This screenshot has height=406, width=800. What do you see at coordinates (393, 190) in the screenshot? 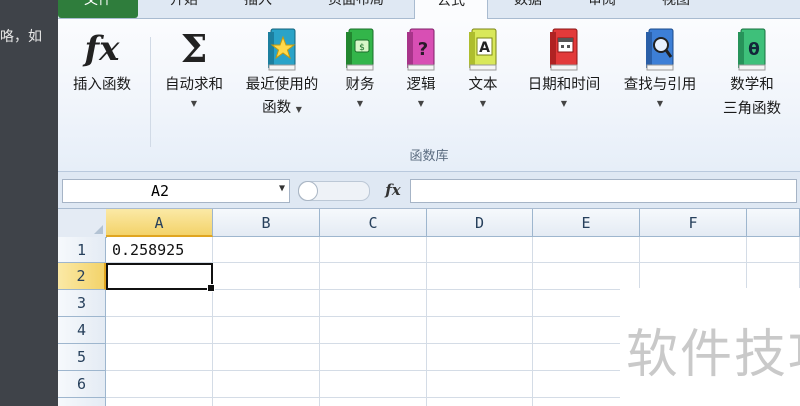
I see `insert-function-fx-button: fx` at bounding box center [393, 190].